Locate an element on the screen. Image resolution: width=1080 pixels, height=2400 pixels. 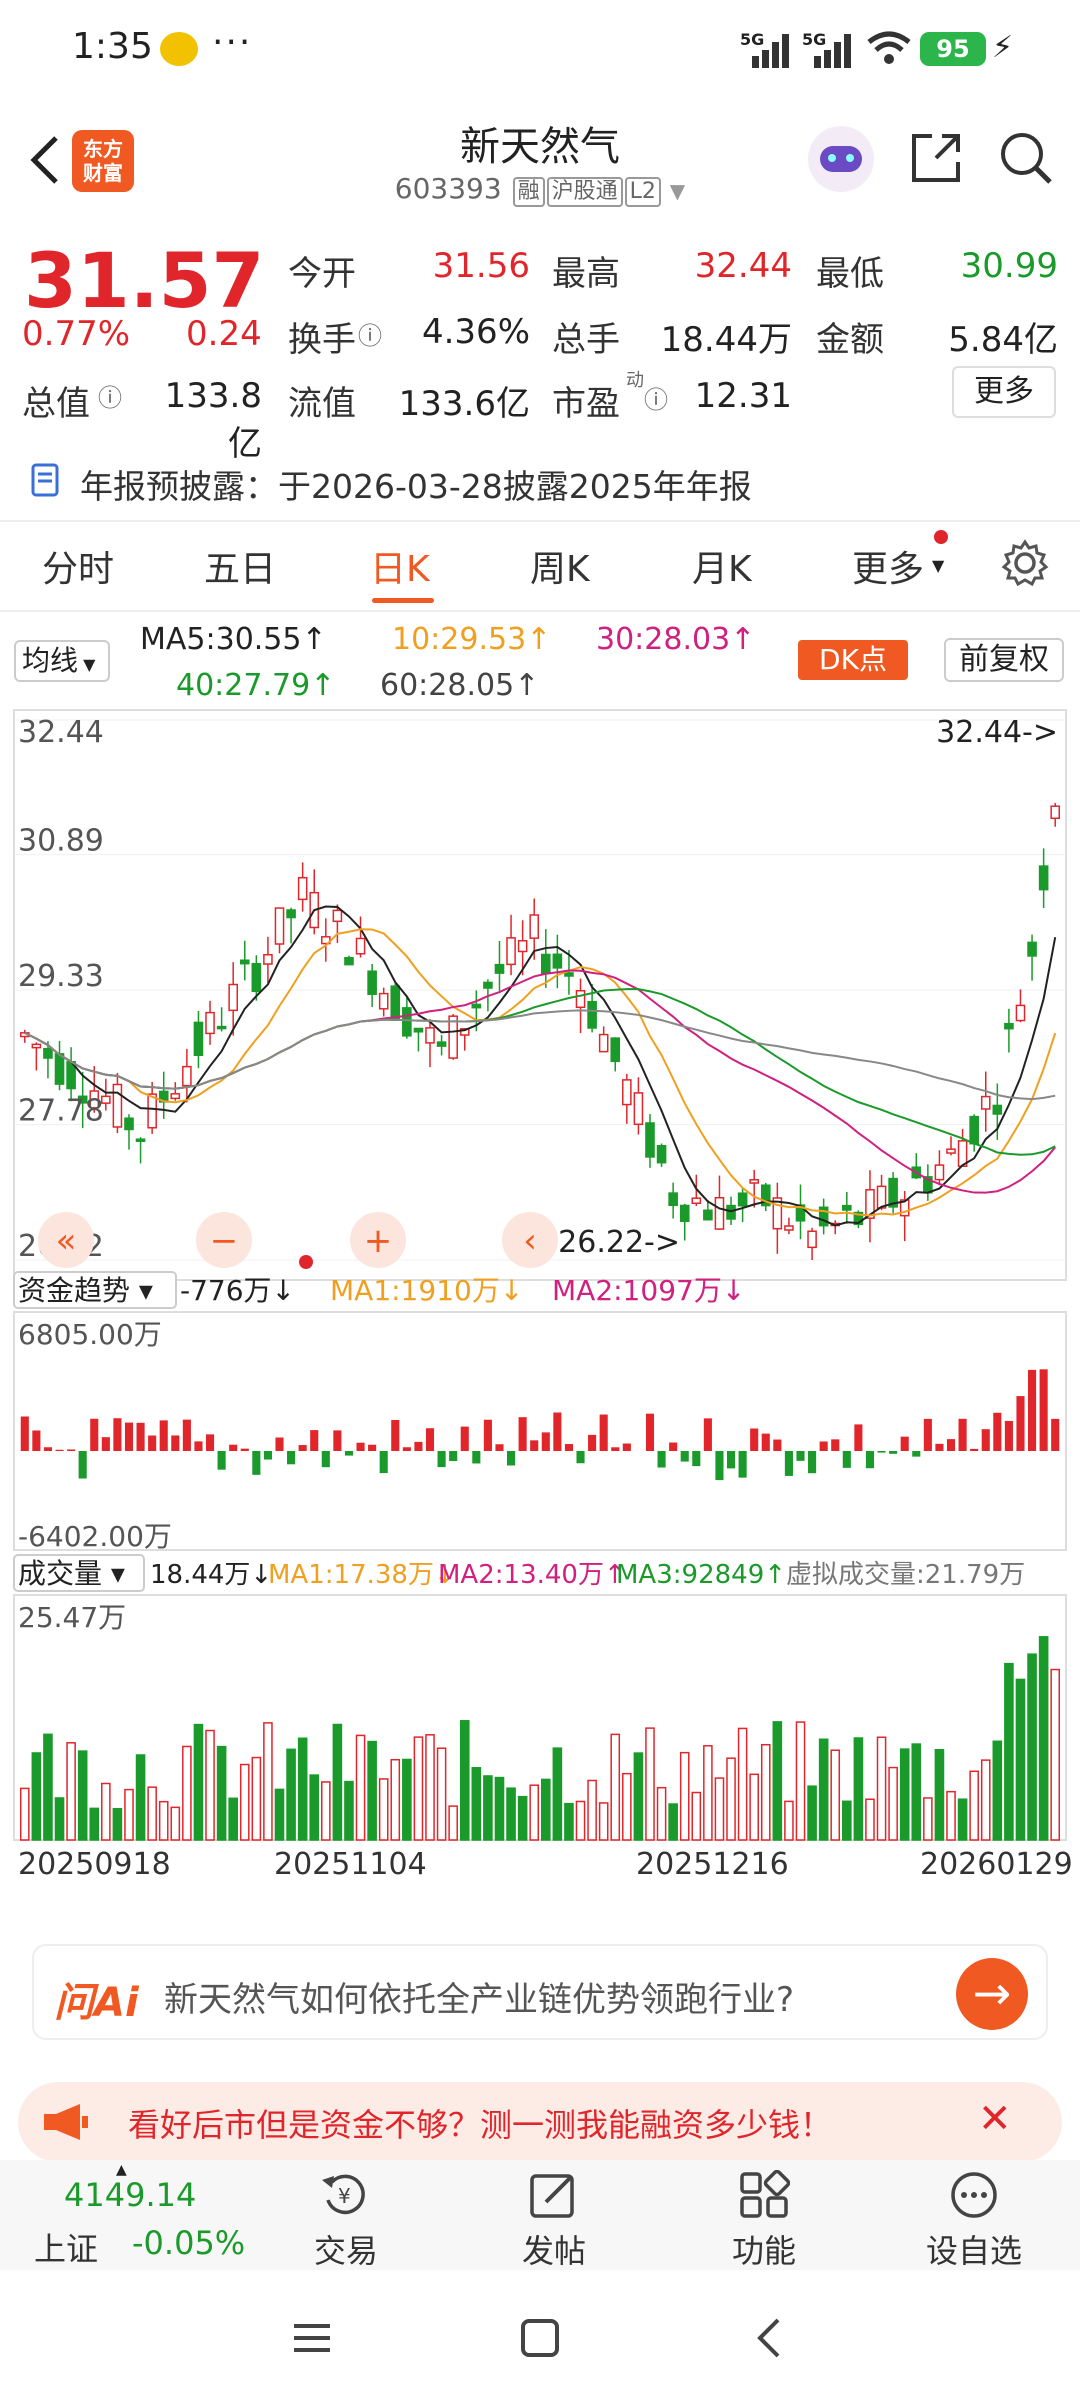
tag-margin: 融 is located at coordinates (528, 192).